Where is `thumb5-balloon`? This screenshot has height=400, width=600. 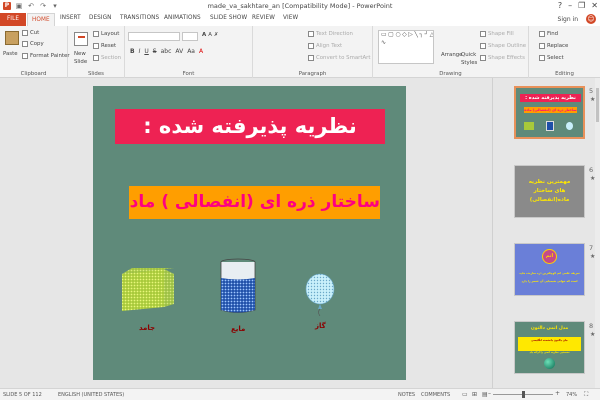 thumb5-balloon is located at coordinates (569, 126).